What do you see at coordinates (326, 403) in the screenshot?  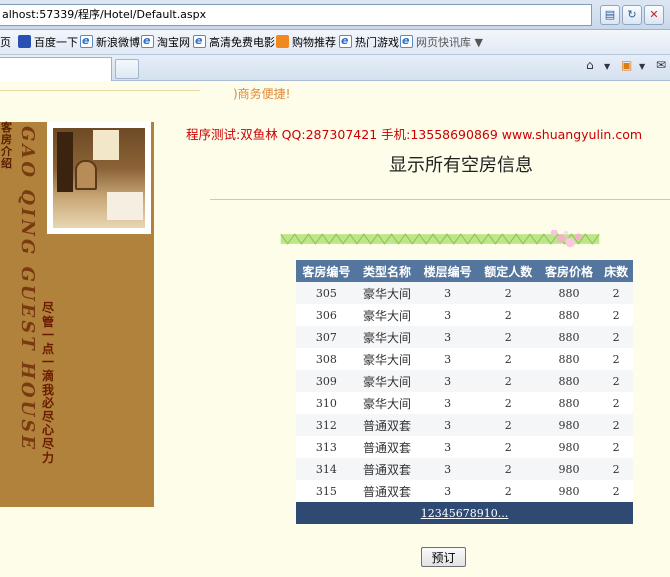 I see `table-cell: 310` at bounding box center [326, 403].